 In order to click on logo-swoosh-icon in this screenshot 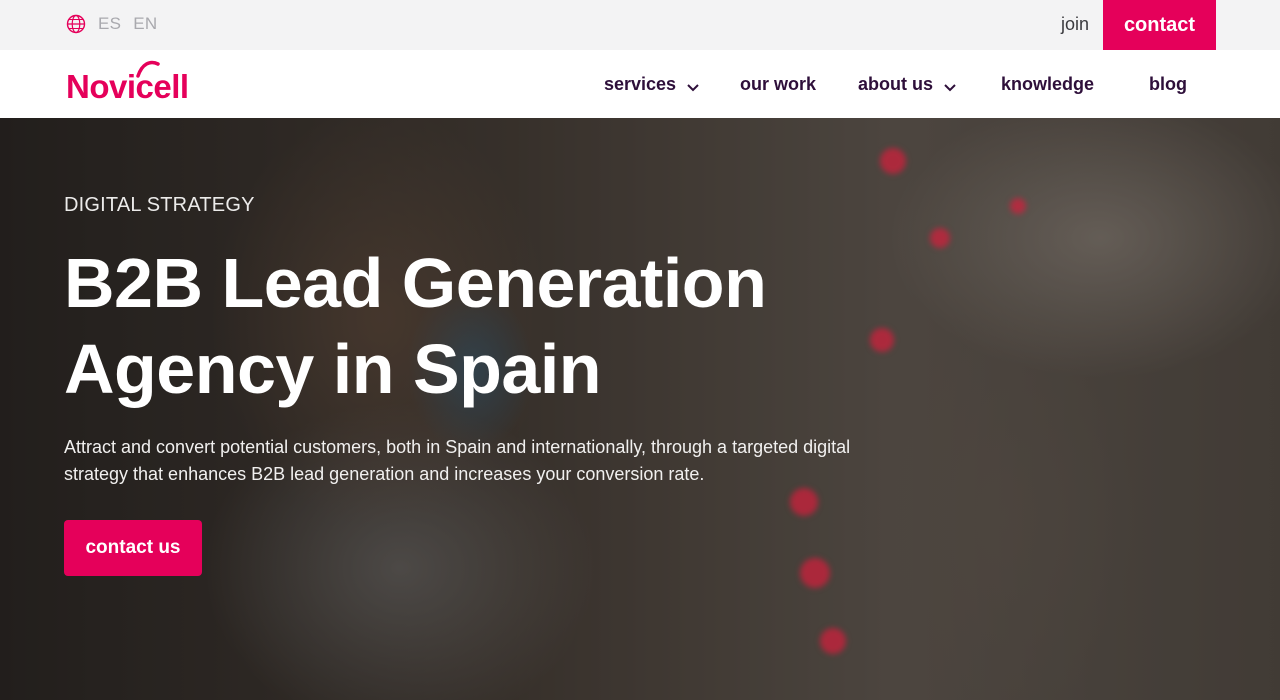, I will do `click(148, 69)`.